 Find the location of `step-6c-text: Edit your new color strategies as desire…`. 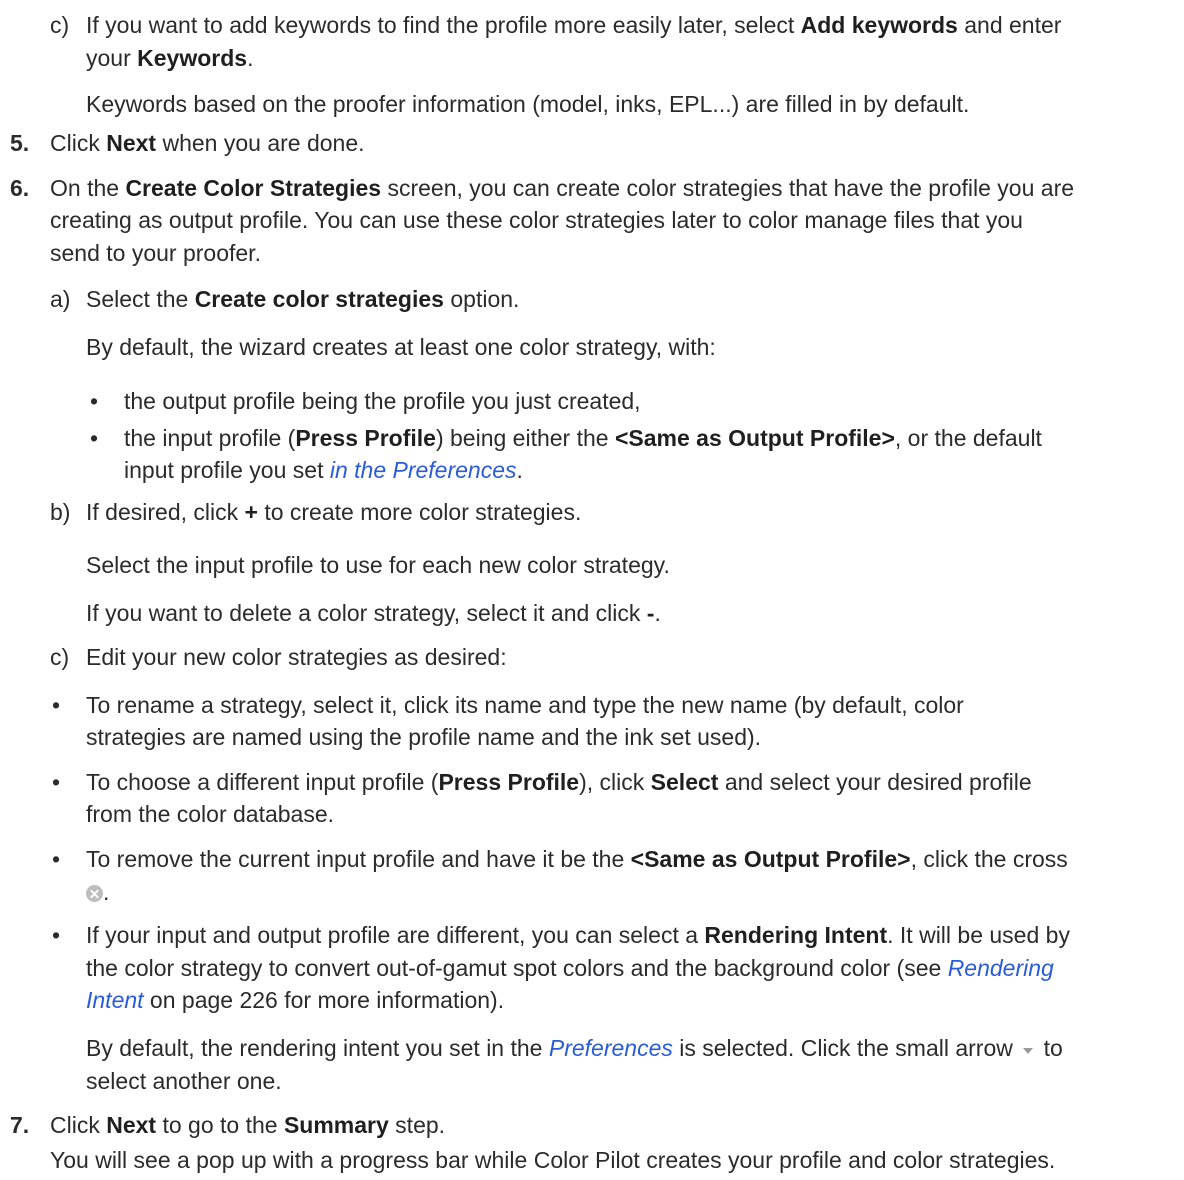

step-6c-text: Edit your new color strategies as desire… is located at coordinates (296, 657).